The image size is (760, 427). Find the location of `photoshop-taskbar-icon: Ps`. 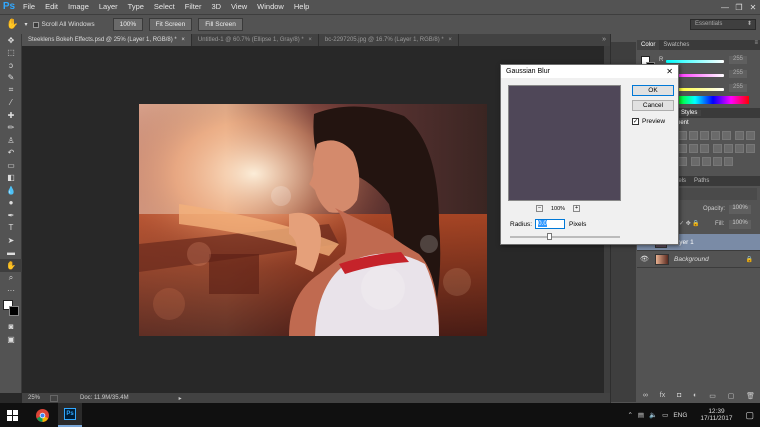

photoshop-taskbar-icon: Ps is located at coordinates (70, 415).